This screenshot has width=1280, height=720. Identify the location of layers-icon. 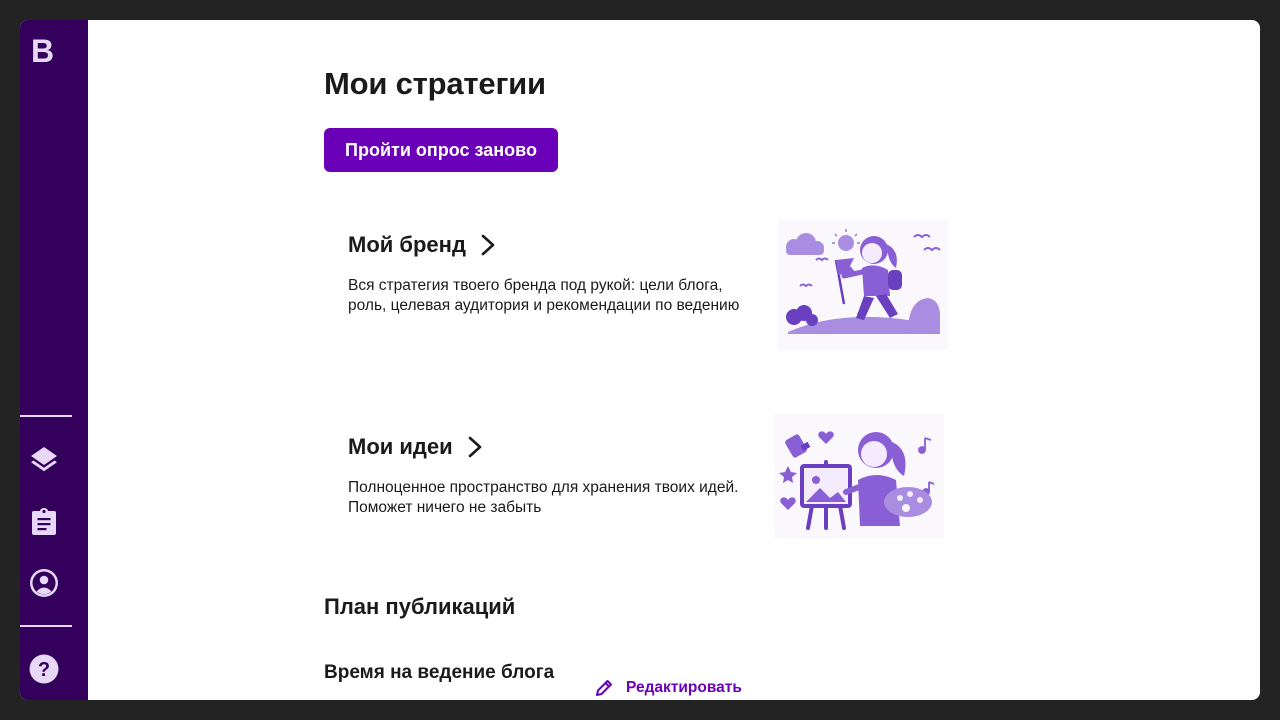
(44, 459).